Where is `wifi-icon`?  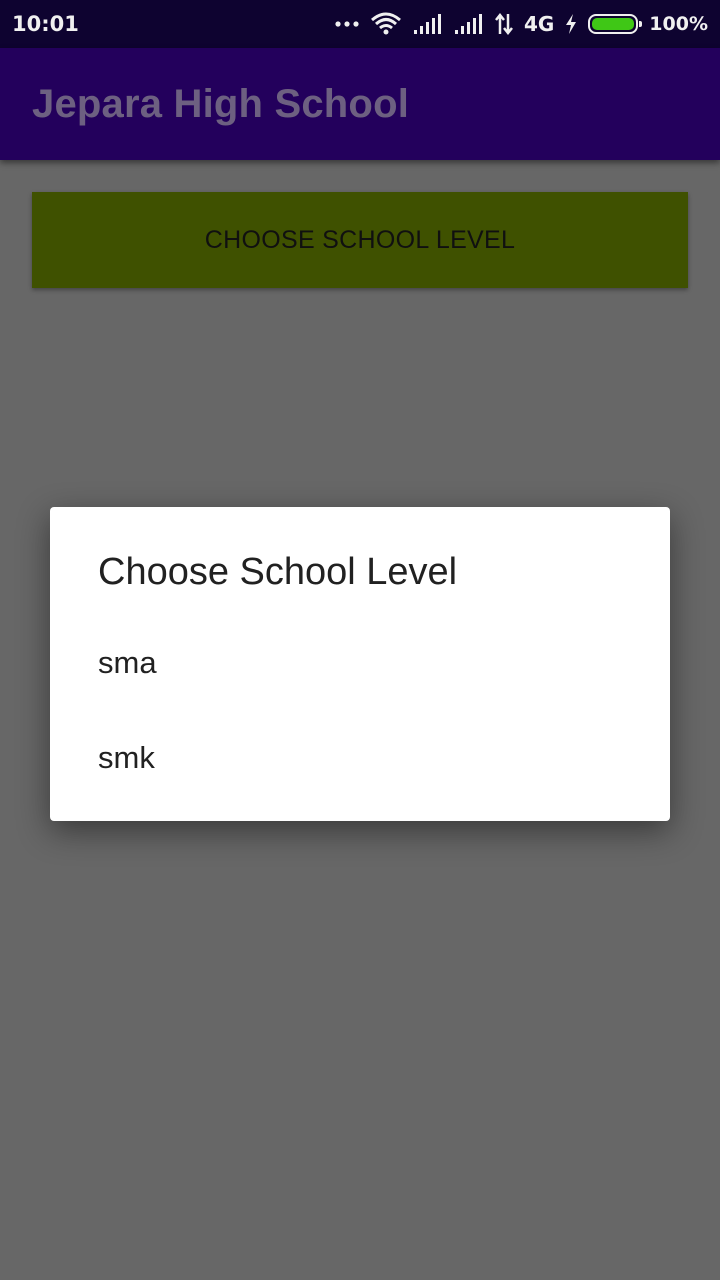
wifi-icon is located at coordinates (386, 24).